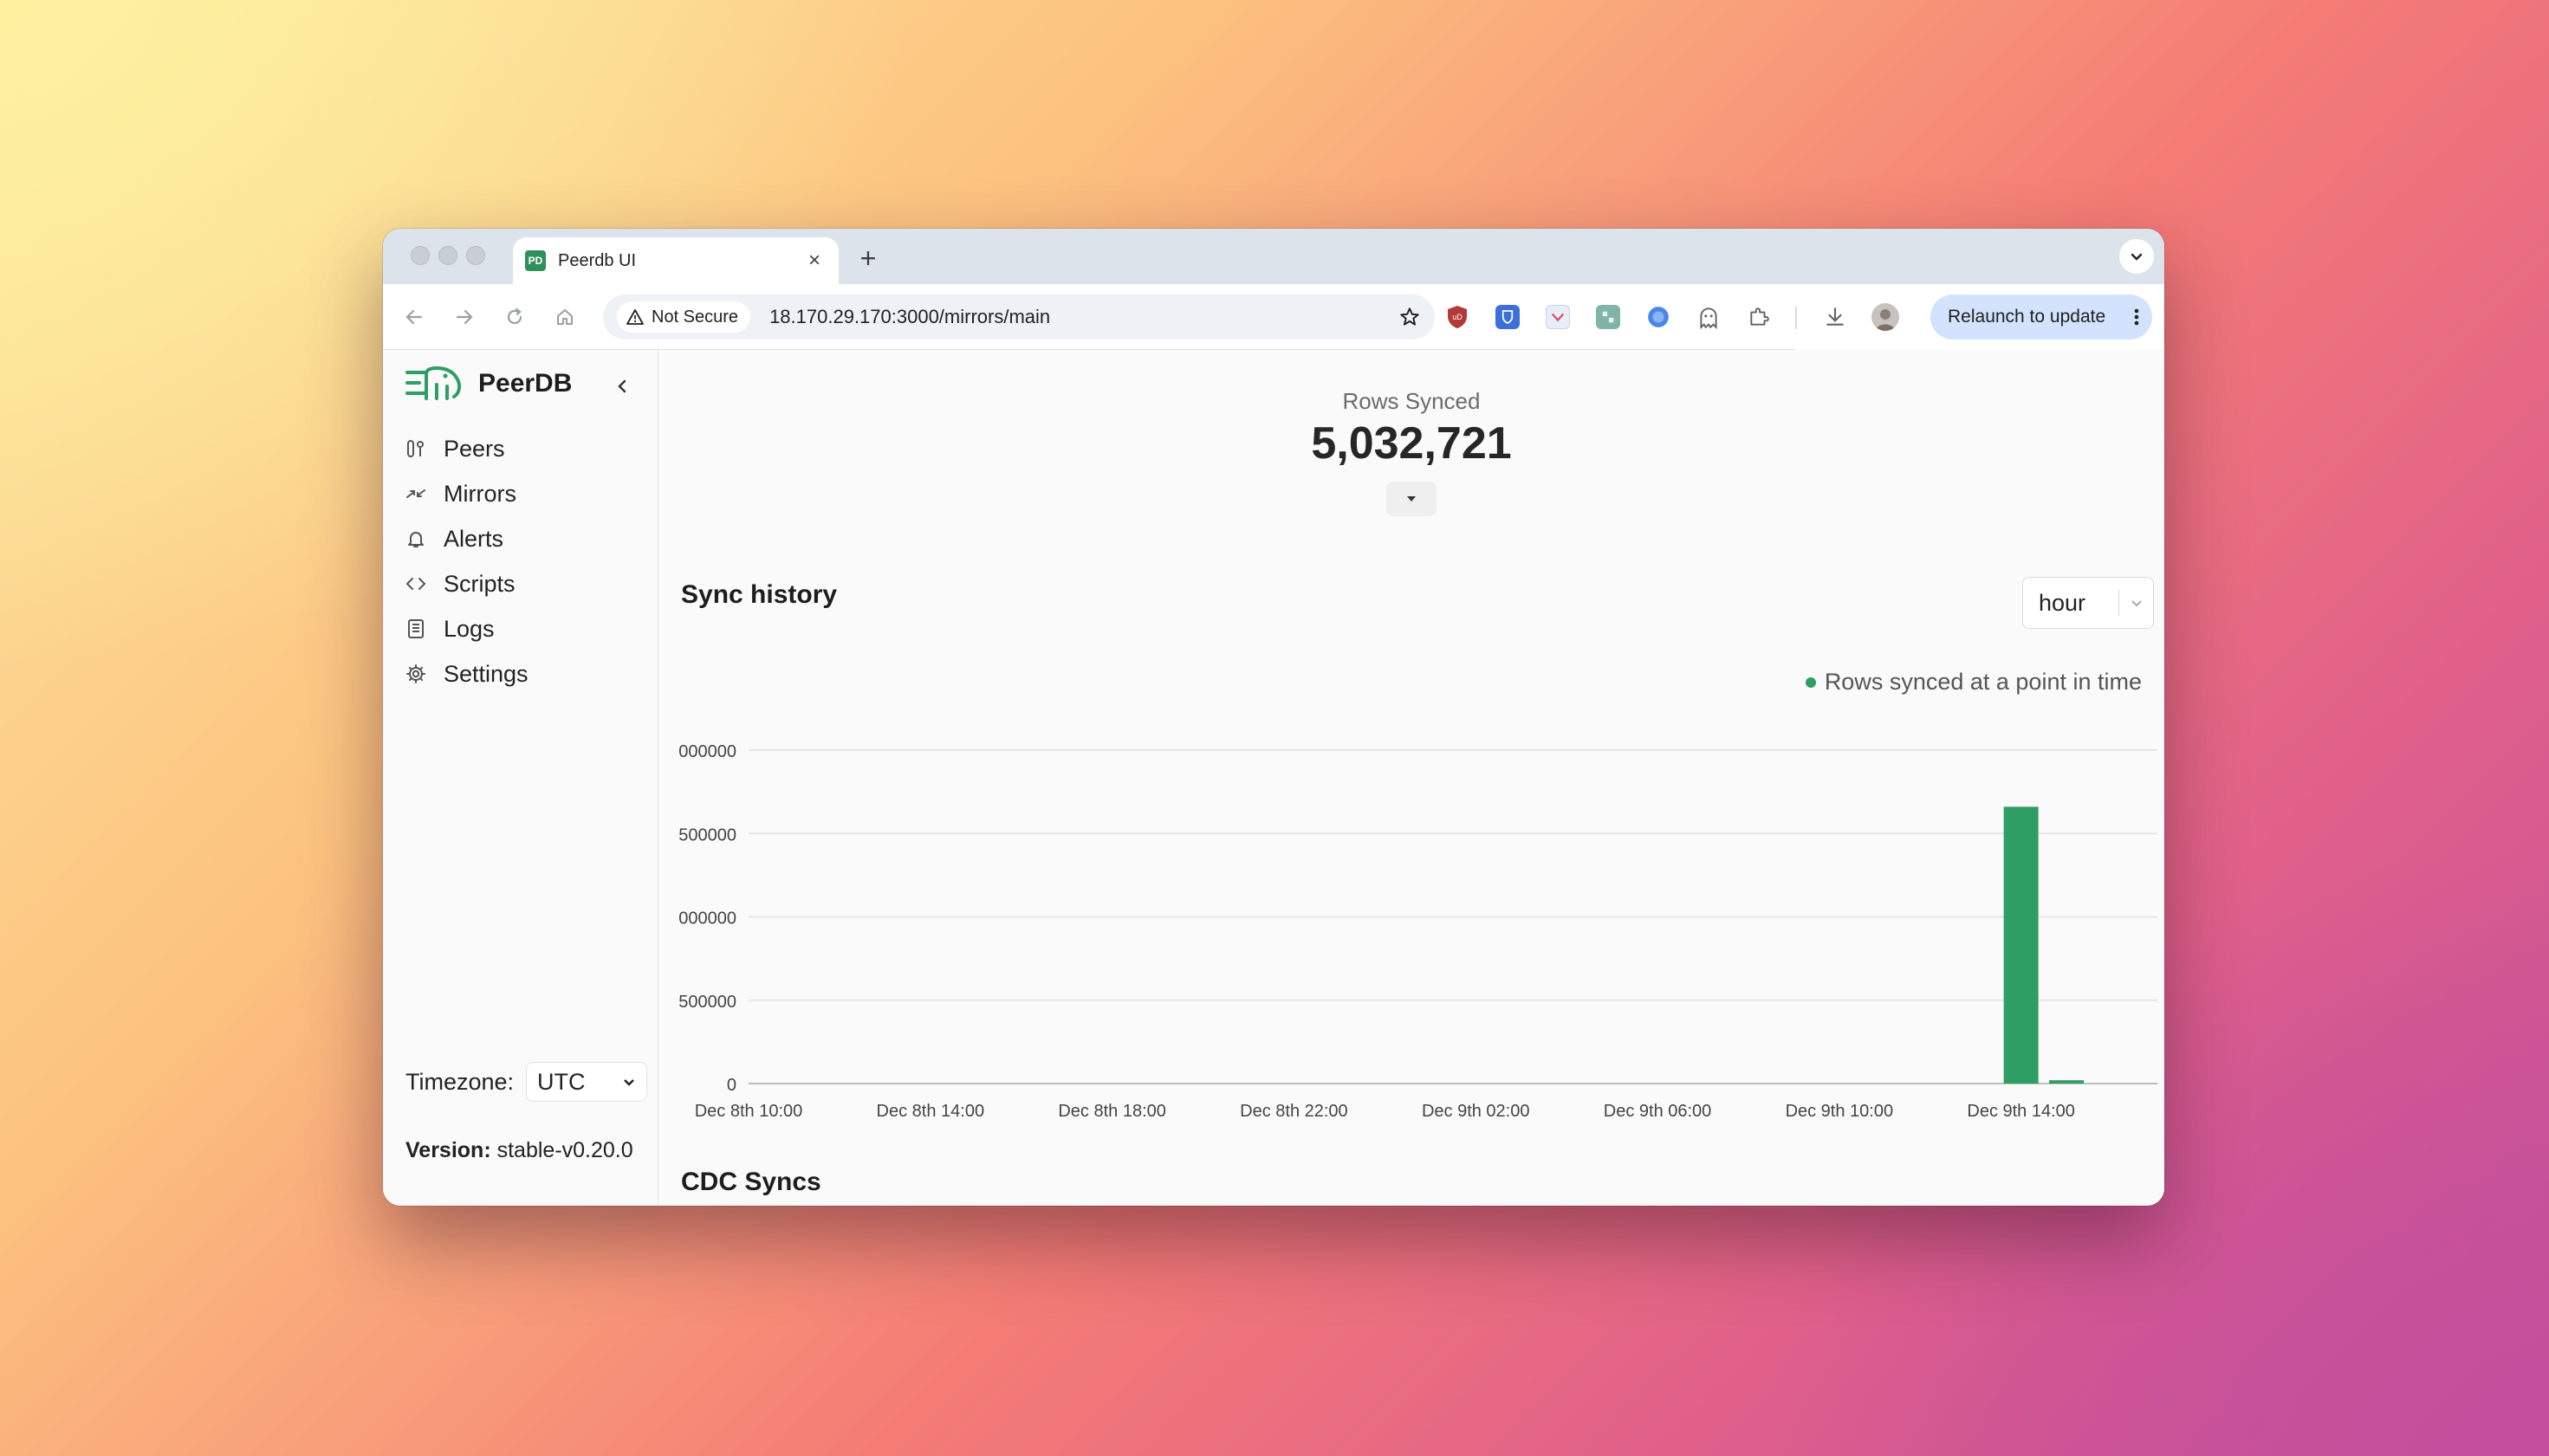  What do you see at coordinates (598, 260) in the screenshot?
I see `tab-title: Peerdb UI` at bounding box center [598, 260].